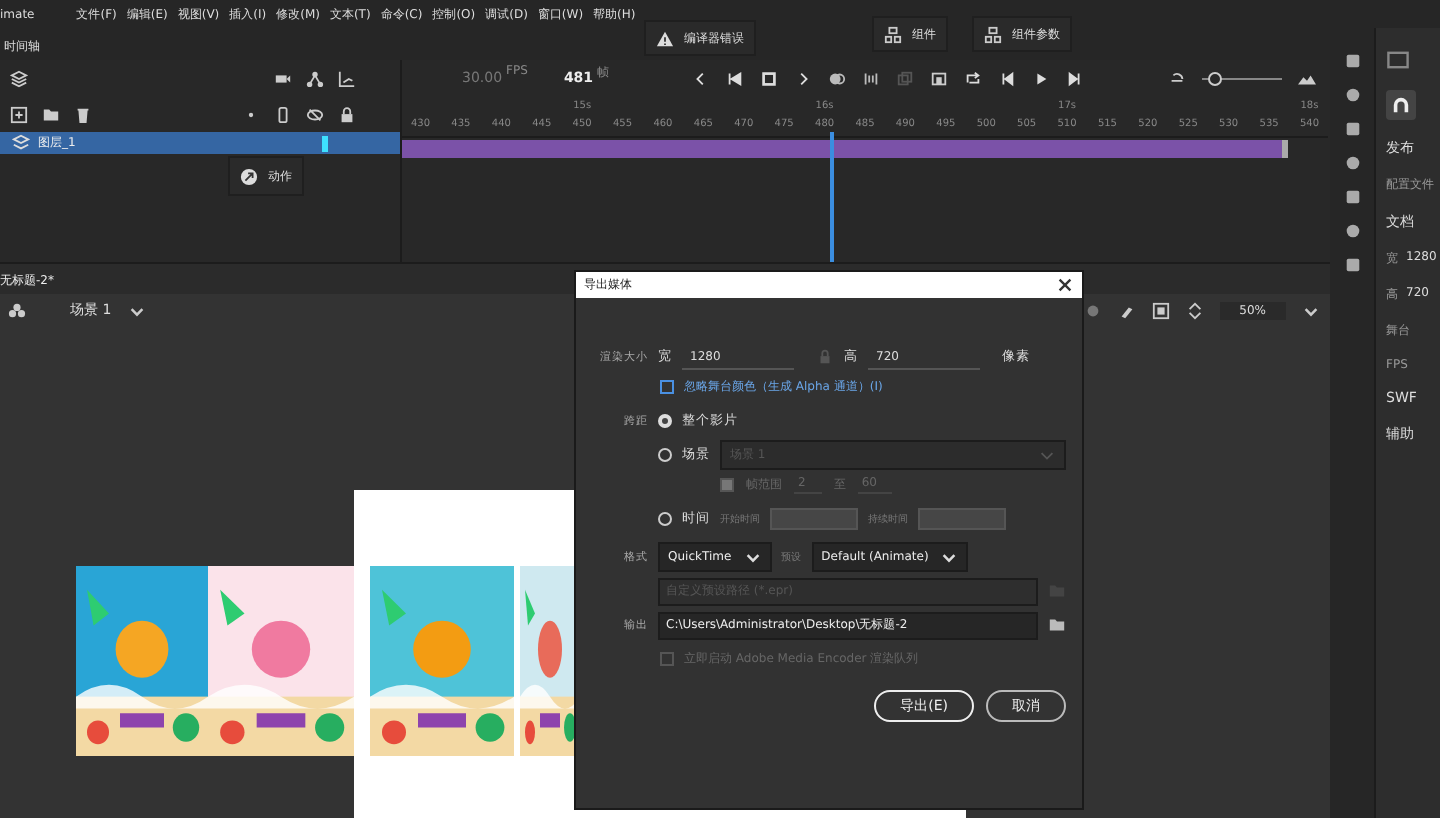 This screenshot has width=1440, height=818. Describe the element at coordinates (283, 114) in the screenshot. I see `outline-icon` at that location.